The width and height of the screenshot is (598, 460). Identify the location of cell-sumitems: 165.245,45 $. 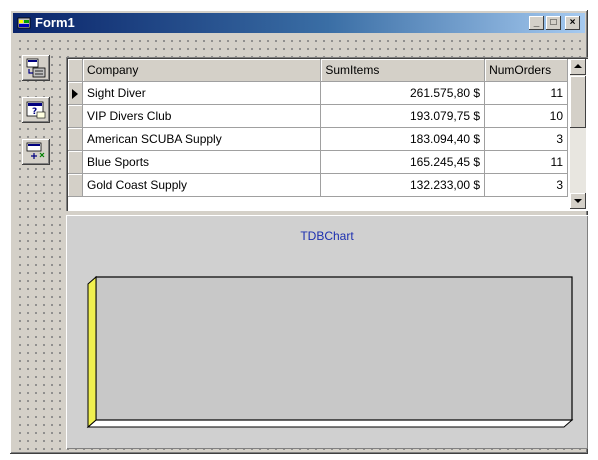
(403, 162).